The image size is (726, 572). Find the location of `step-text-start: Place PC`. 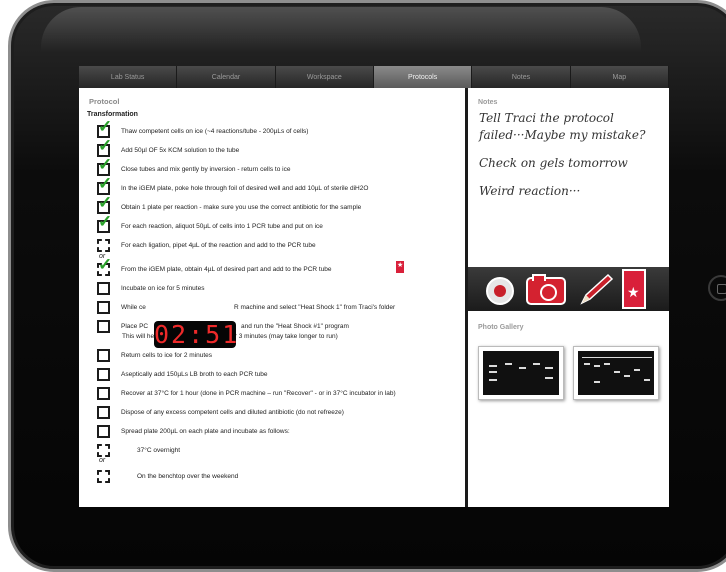

step-text-start: Place PC is located at coordinates (135, 326).